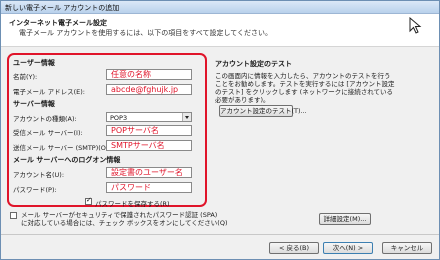 This screenshot has height=260, width=440. Describe the element at coordinates (253, 64) in the screenshot. I see `test-heading: アカウント設定のテスト` at that location.